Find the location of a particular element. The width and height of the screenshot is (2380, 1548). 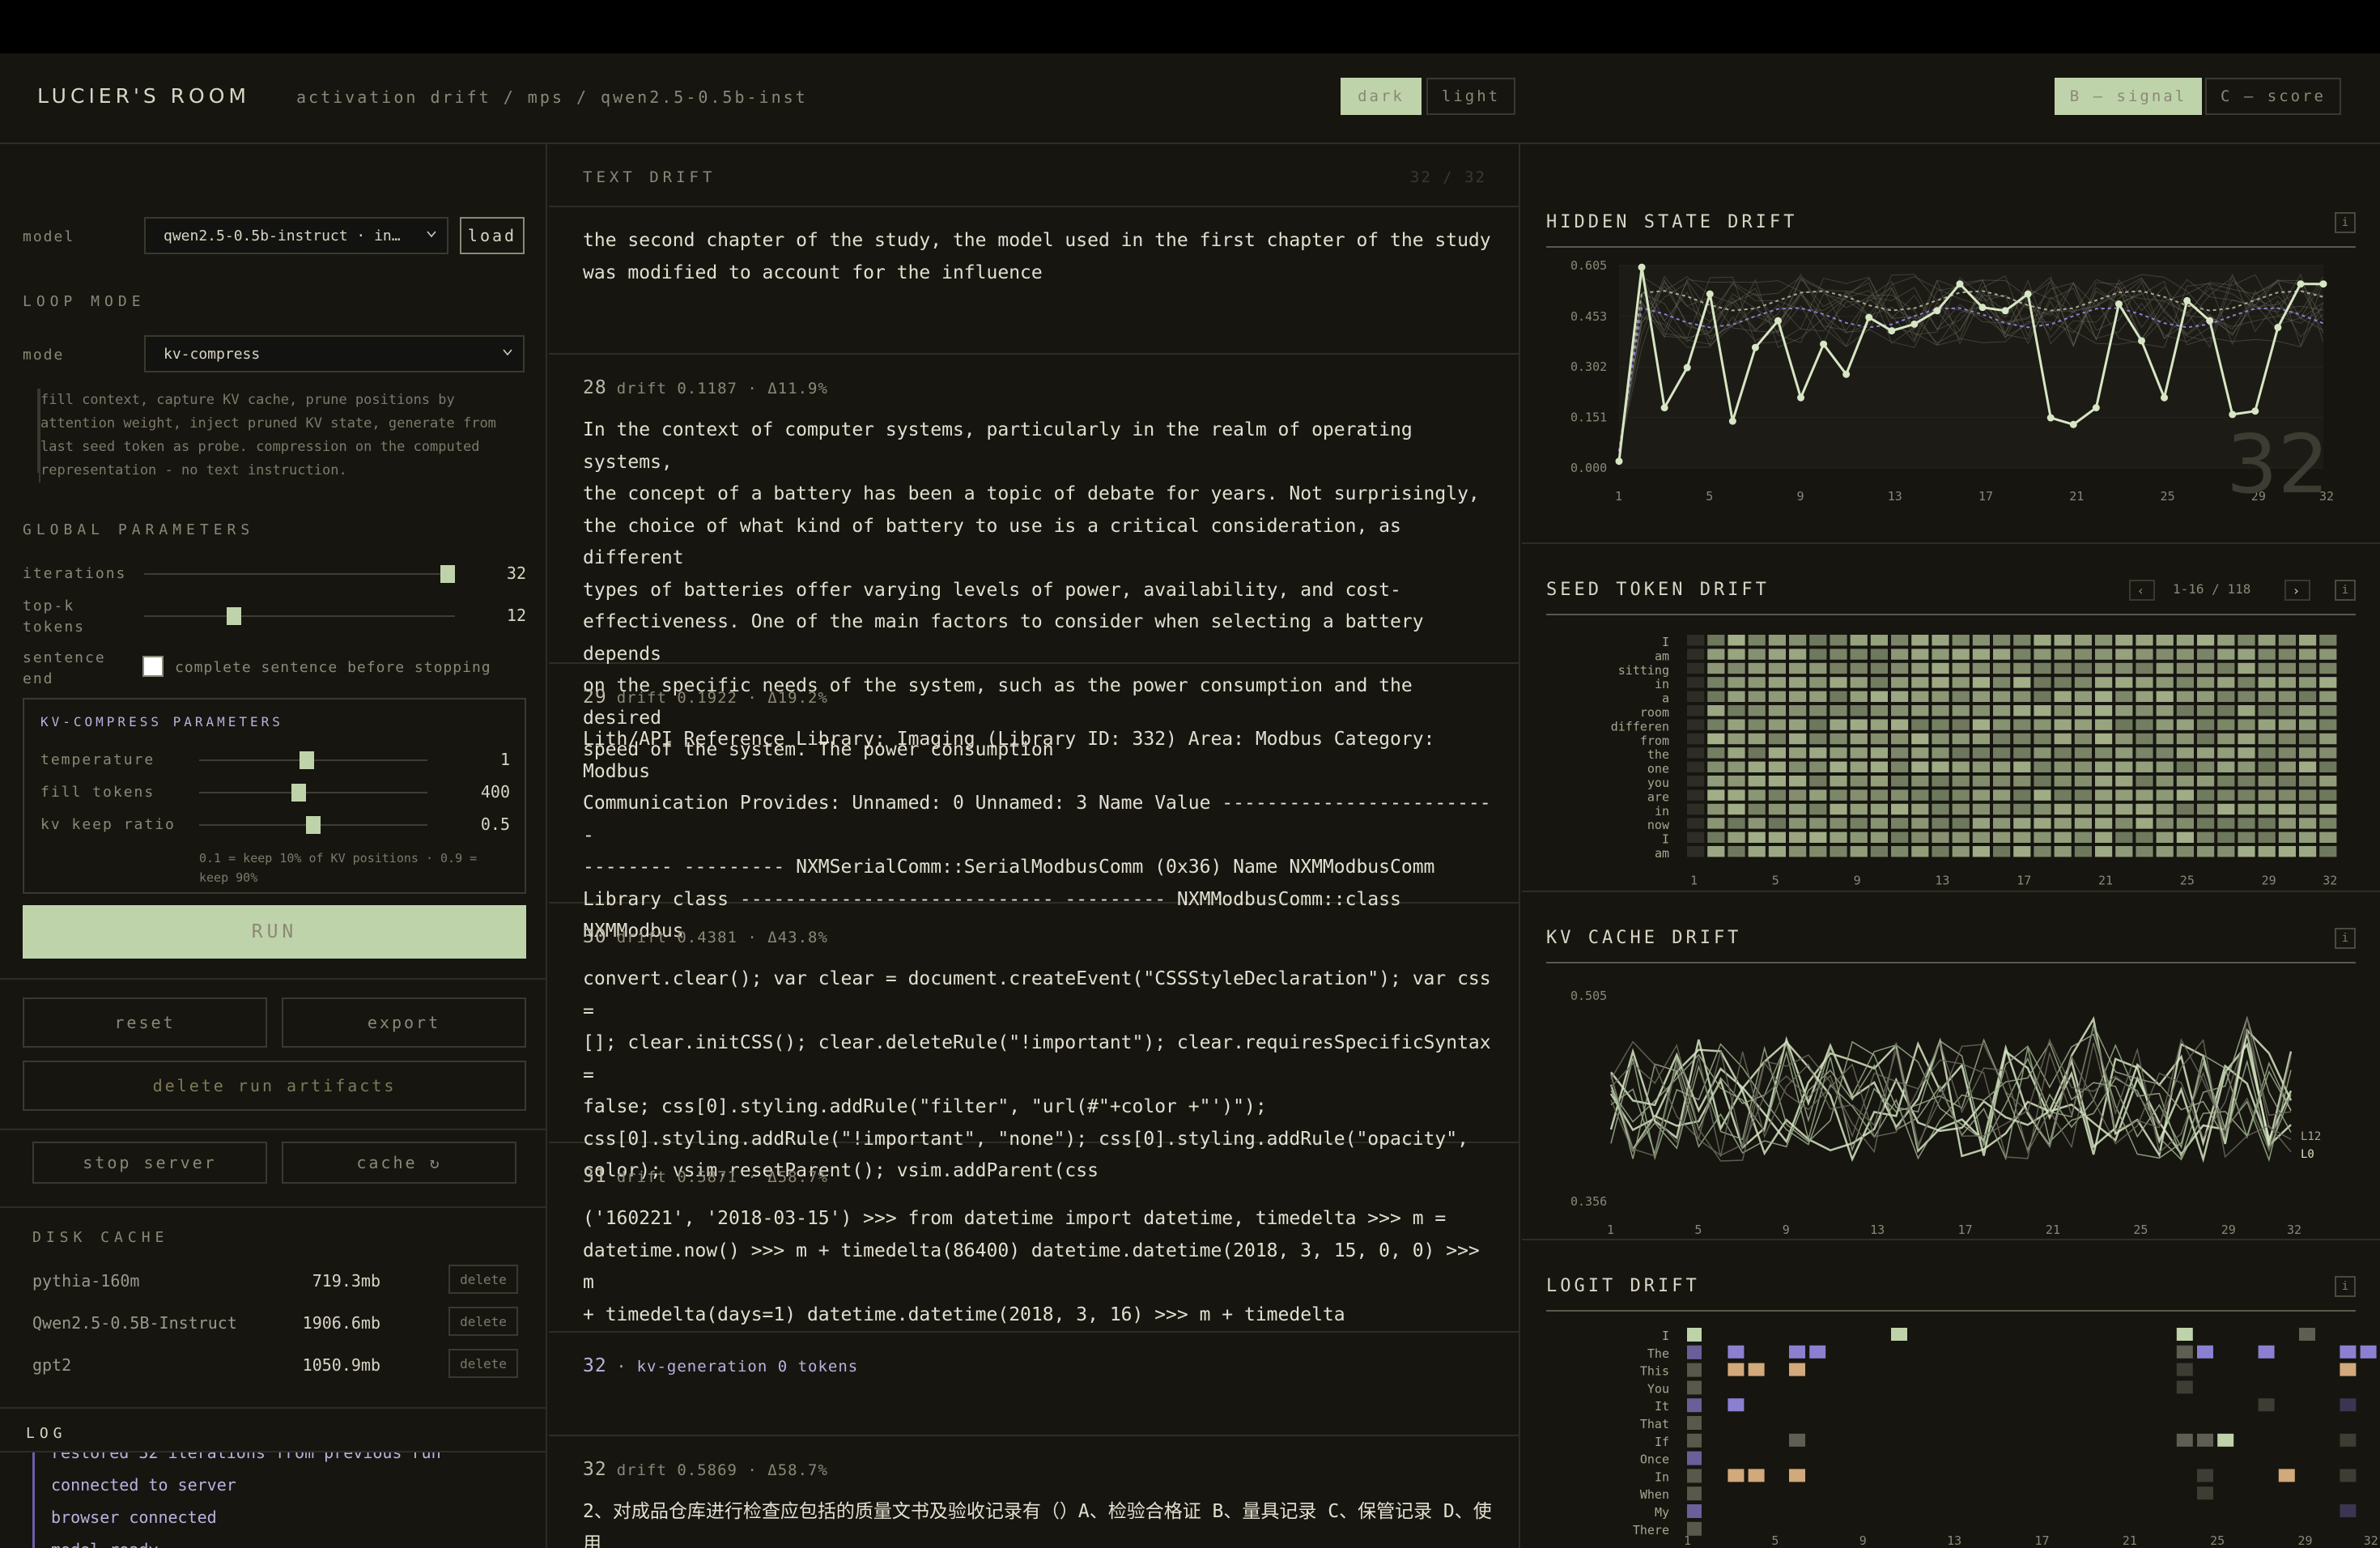

theme-light-button: light is located at coordinates (1470, 96).